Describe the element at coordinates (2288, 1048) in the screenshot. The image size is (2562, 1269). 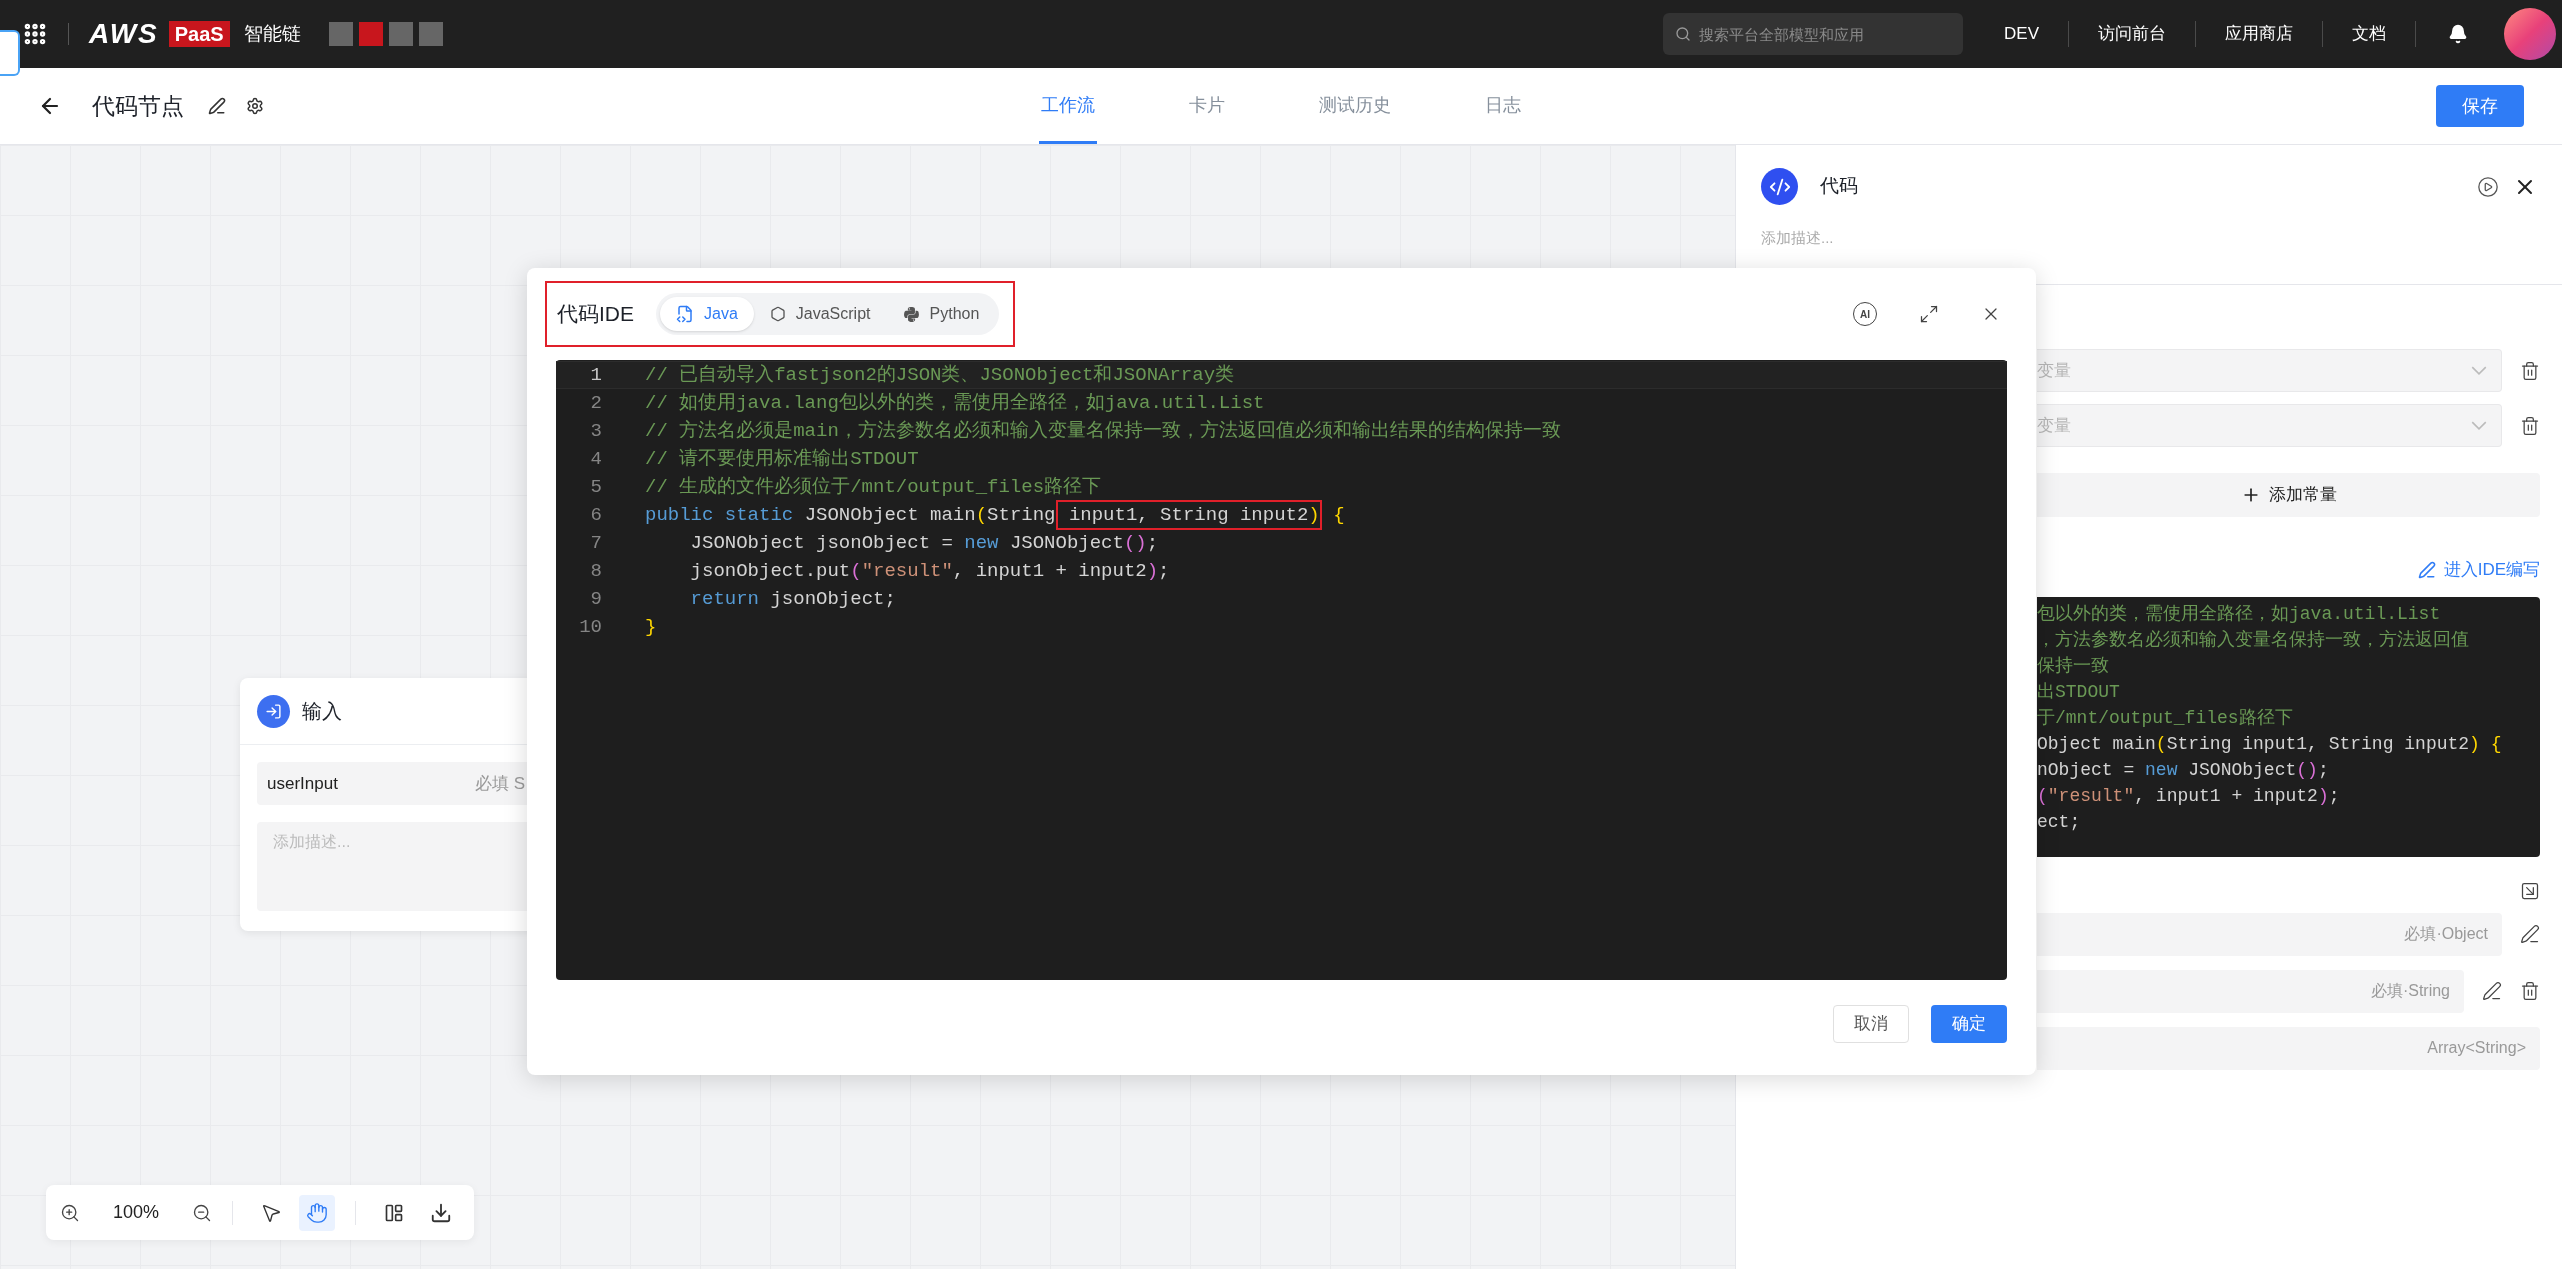
I see `output-field: Array<String>` at that location.